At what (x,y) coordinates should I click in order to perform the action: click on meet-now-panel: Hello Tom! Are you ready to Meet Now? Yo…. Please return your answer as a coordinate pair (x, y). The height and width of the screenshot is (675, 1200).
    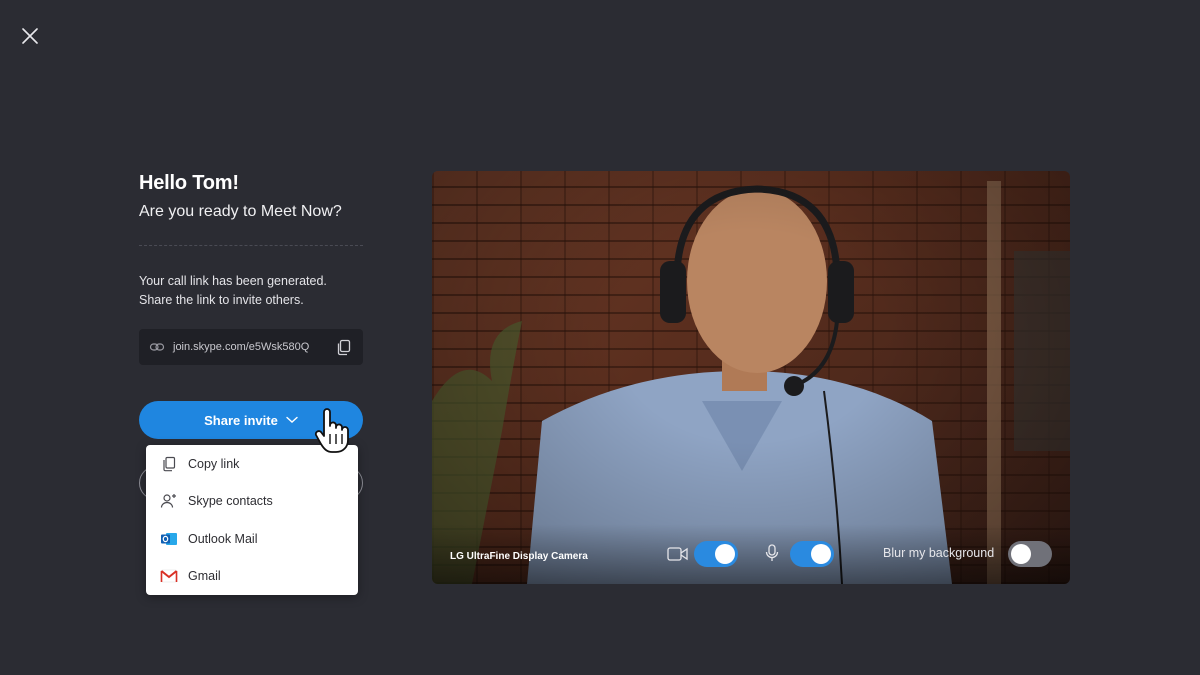
    Looking at the image, I should click on (251, 305).